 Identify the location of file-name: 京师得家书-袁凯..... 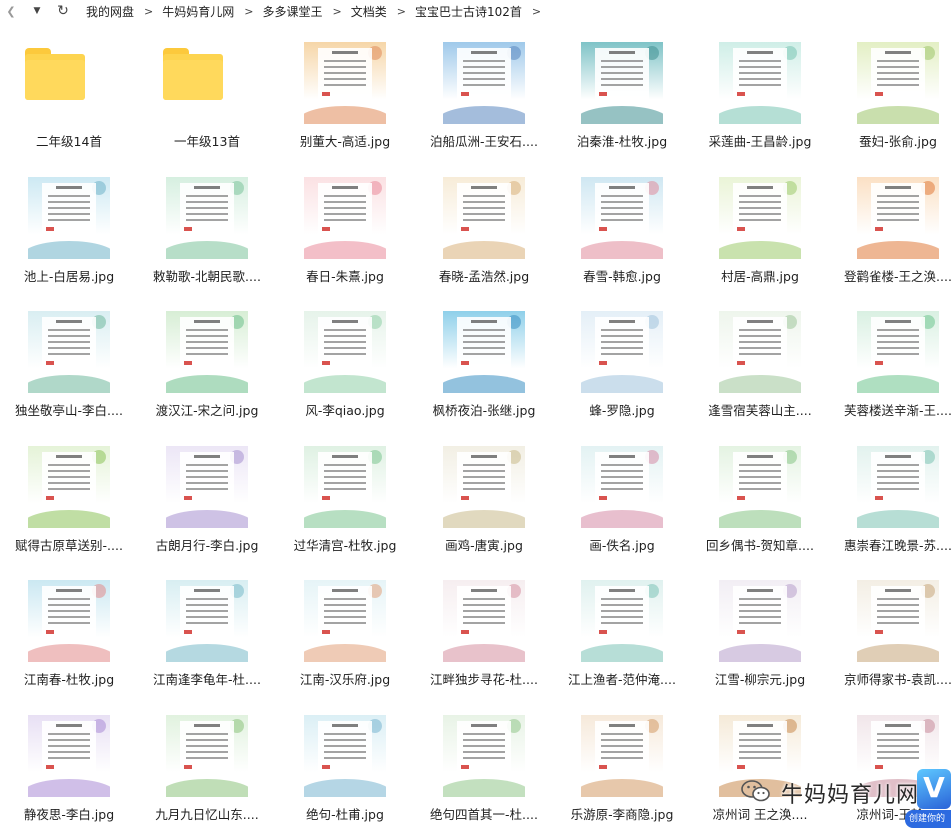
(897, 679).